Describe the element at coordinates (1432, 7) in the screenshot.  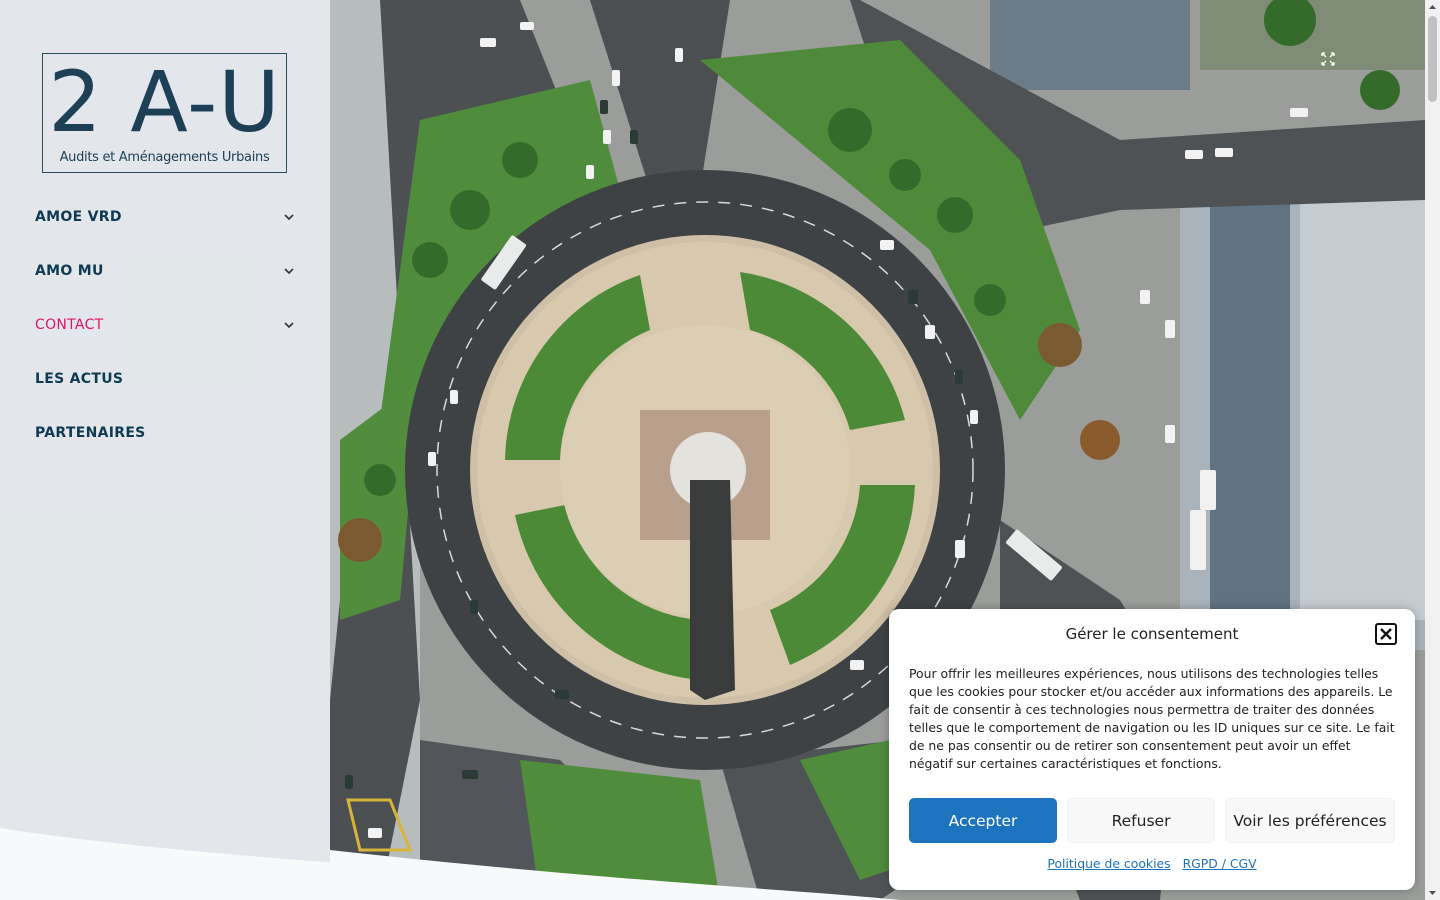
I see `scroll-up-arrow-icon` at that location.